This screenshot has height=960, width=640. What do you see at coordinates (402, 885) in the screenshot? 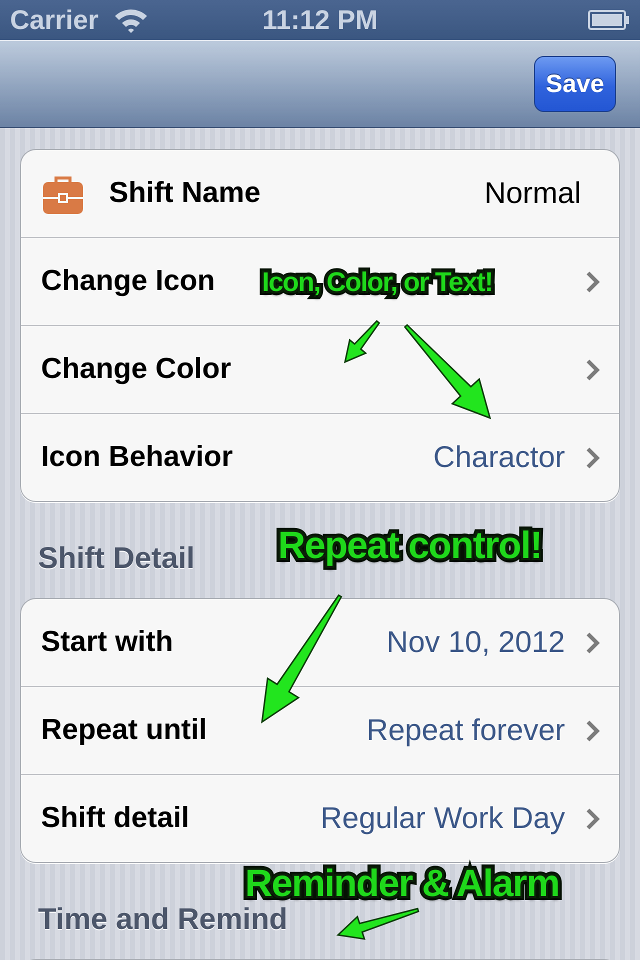
I see `callout-text: Reminder & Alarm` at bounding box center [402, 885].